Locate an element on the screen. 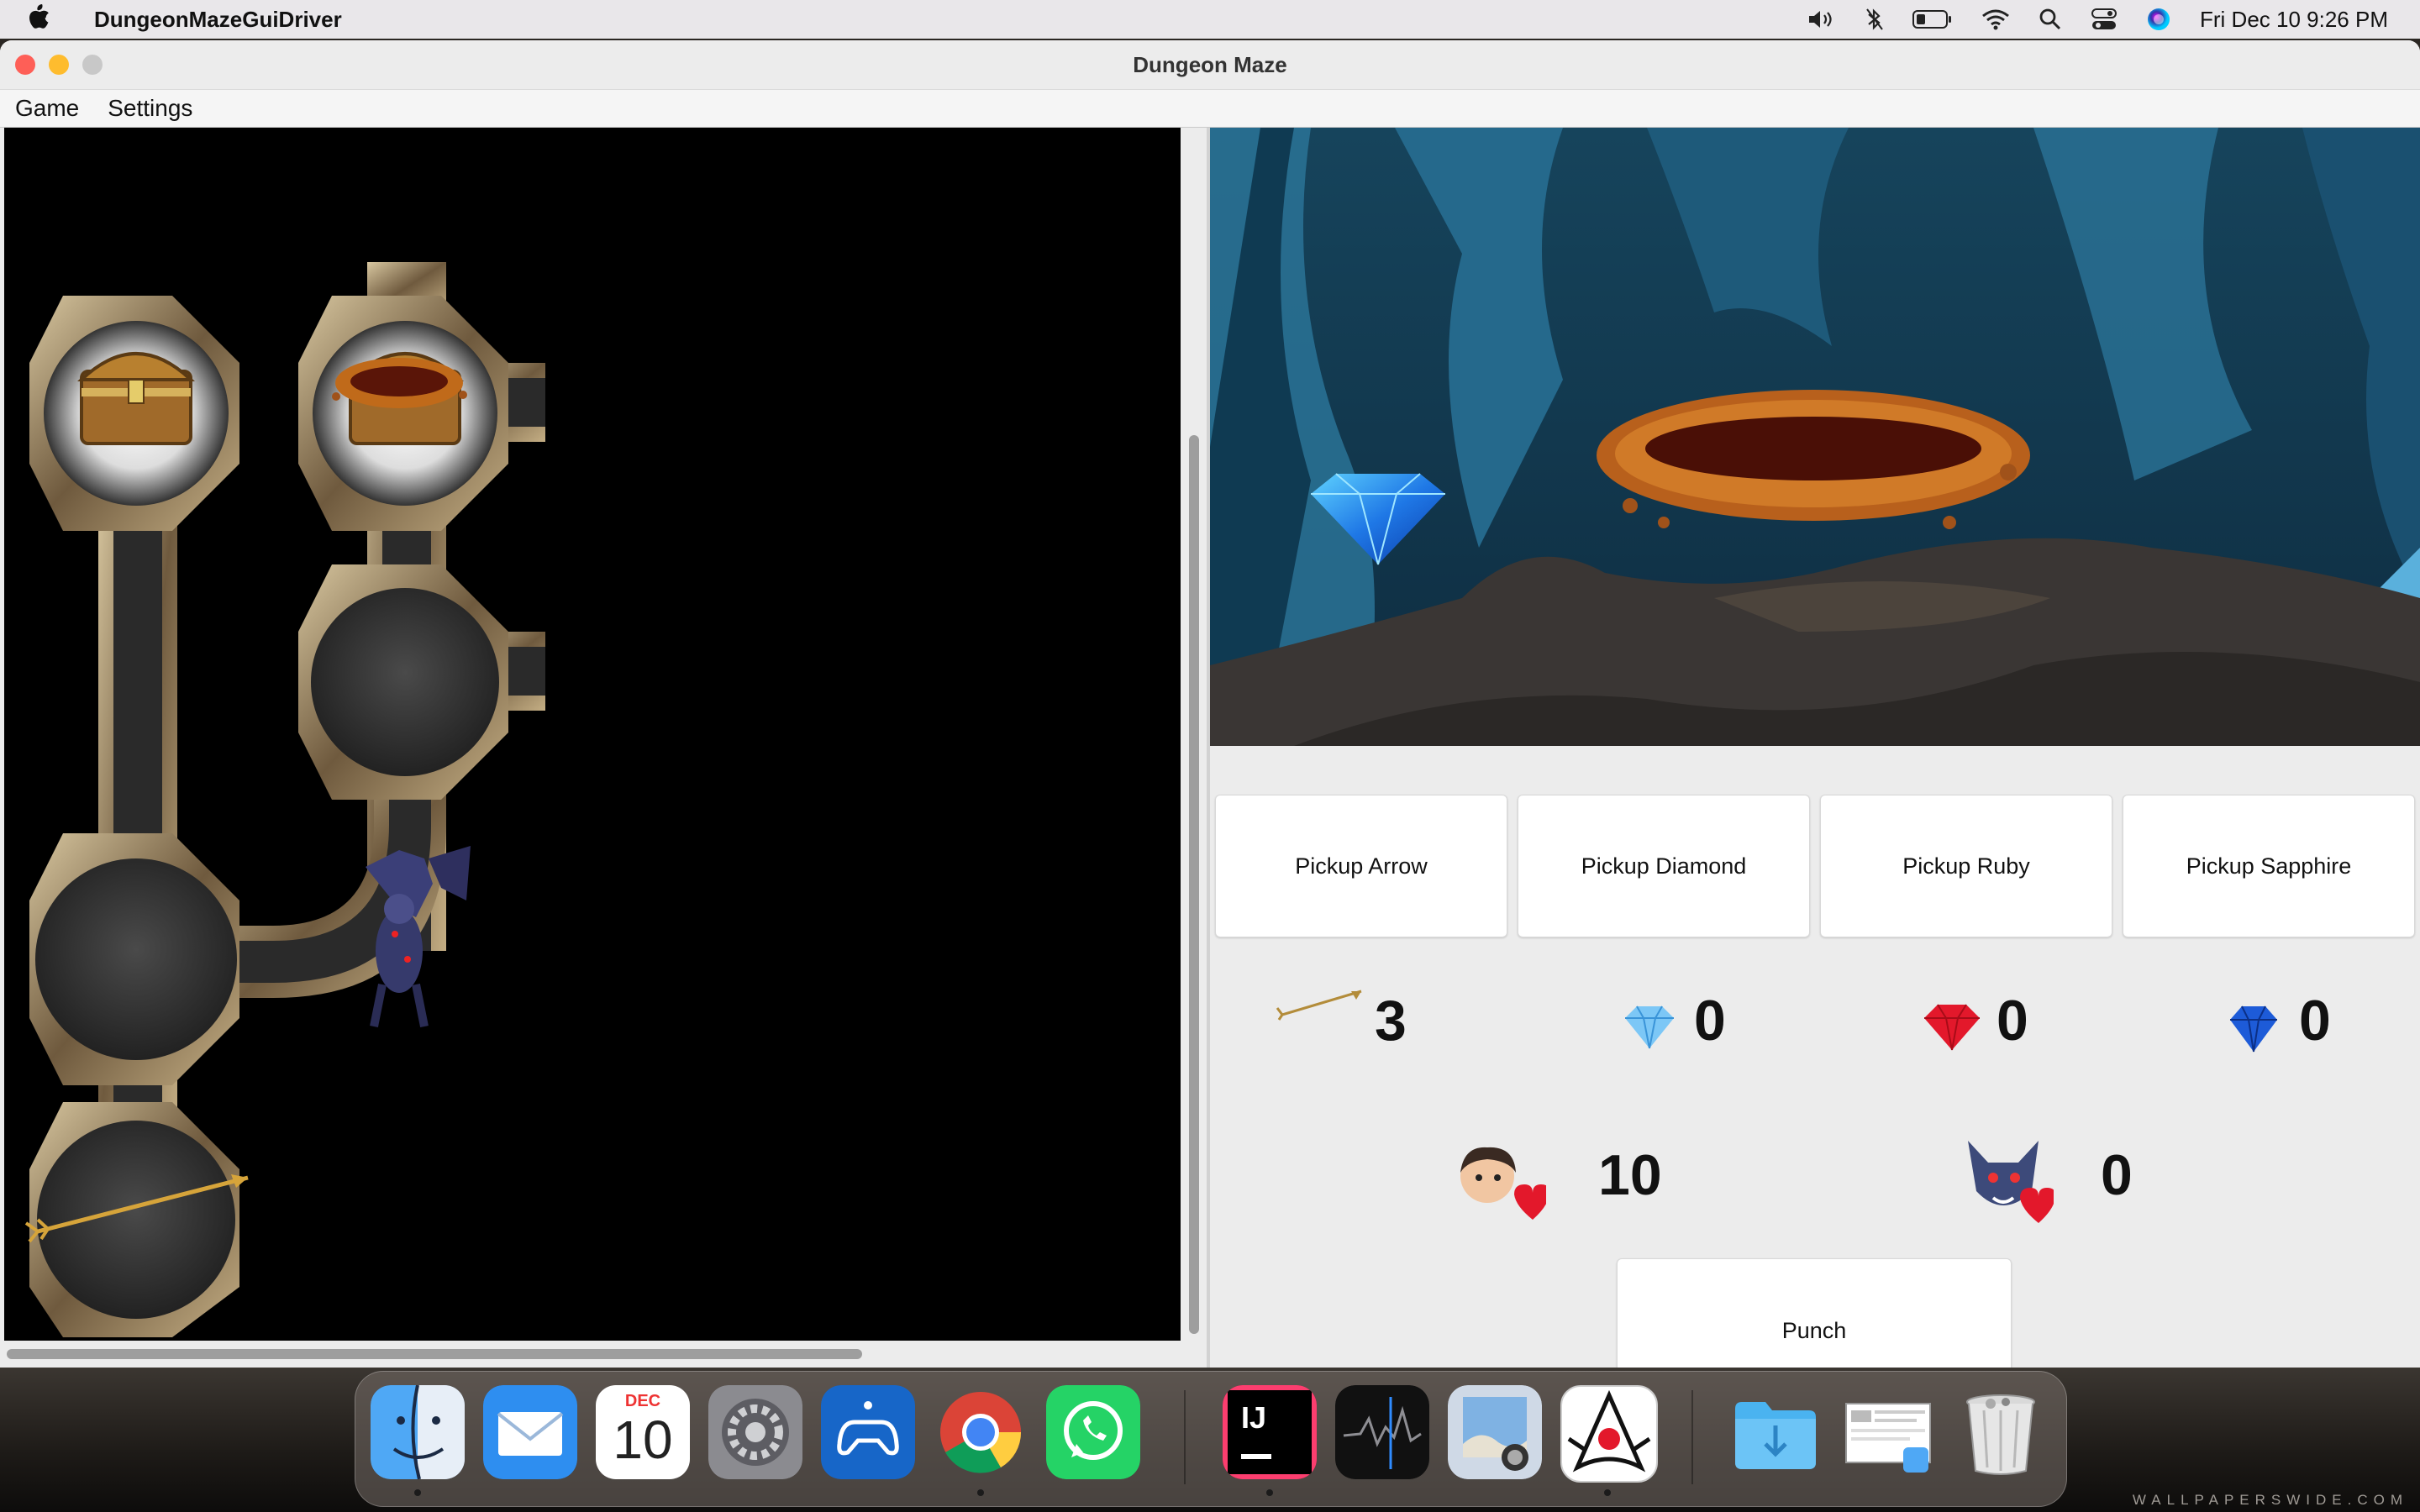 The width and height of the screenshot is (2420, 1512). apple-icon is located at coordinates (47, 20).